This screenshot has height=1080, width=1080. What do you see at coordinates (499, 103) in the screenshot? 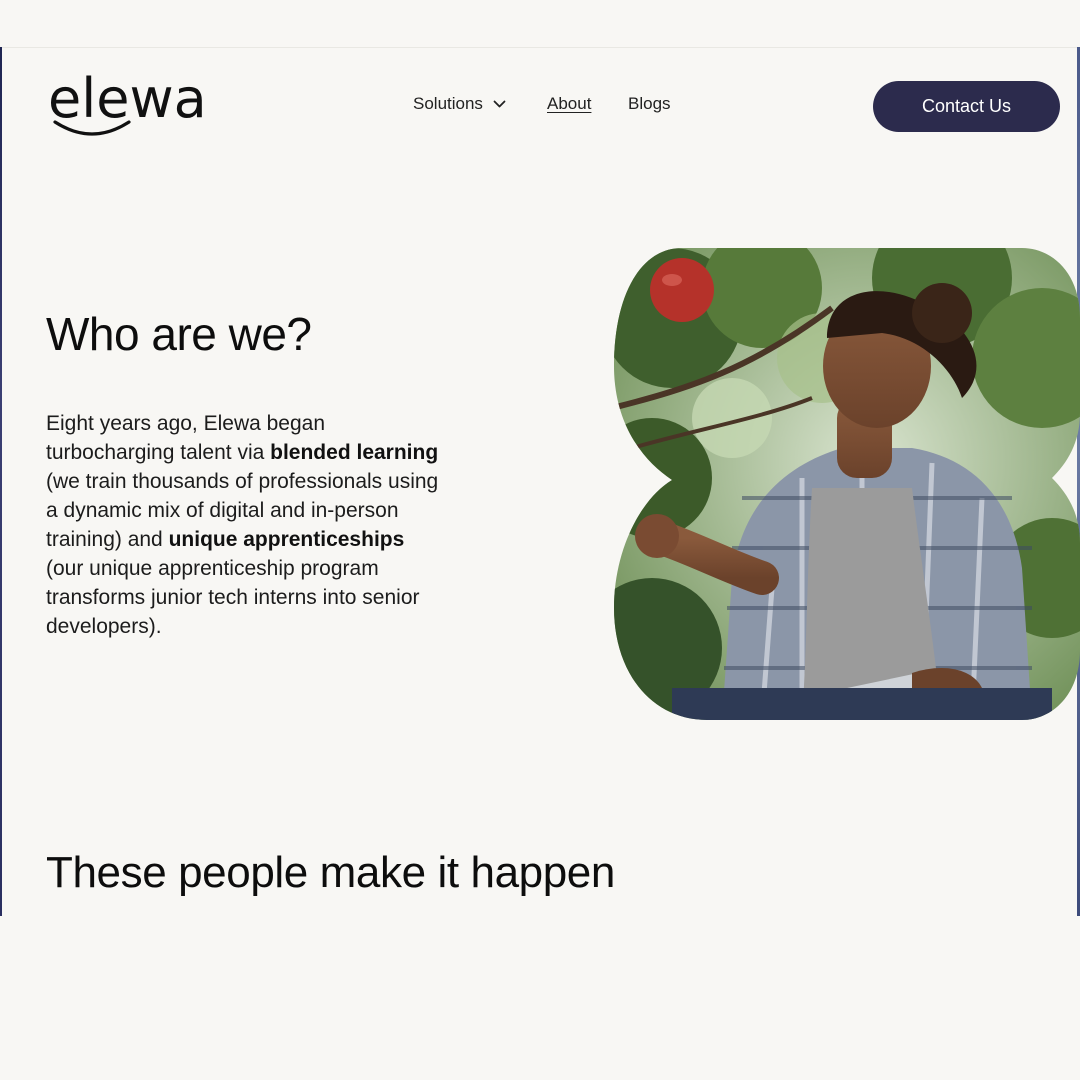
I see `chevron-down-icon` at bounding box center [499, 103].